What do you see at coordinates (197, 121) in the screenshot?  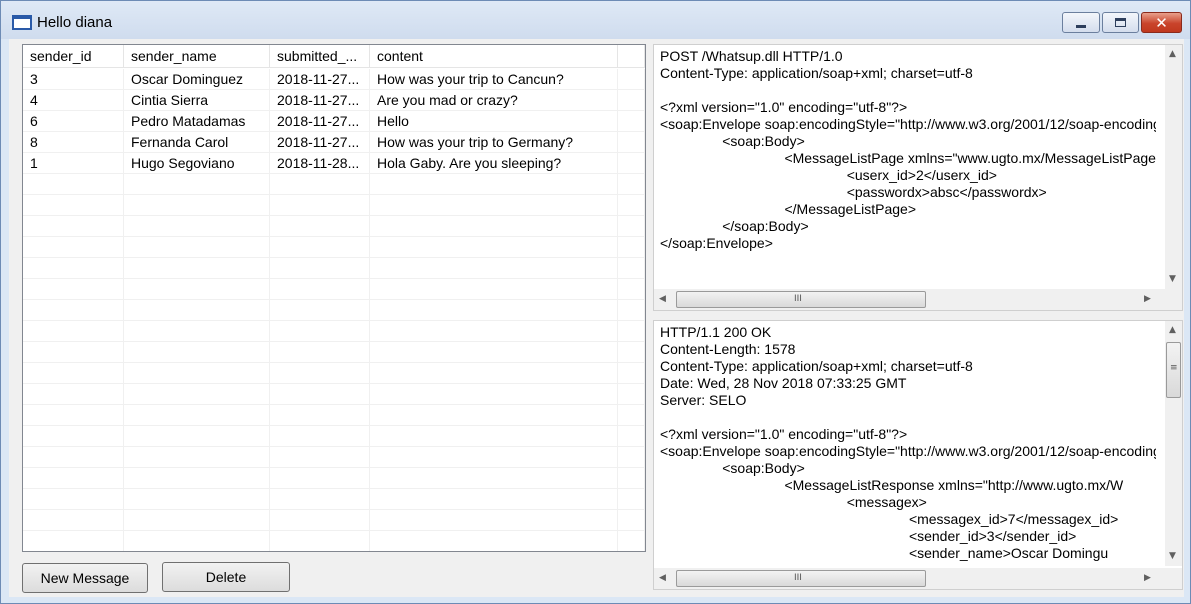 I see `table-cell: Pedro Matadamas` at bounding box center [197, 121].